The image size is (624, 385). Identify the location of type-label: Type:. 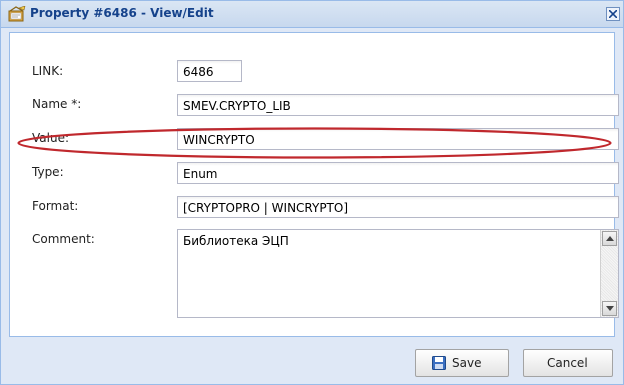
(48, 172).